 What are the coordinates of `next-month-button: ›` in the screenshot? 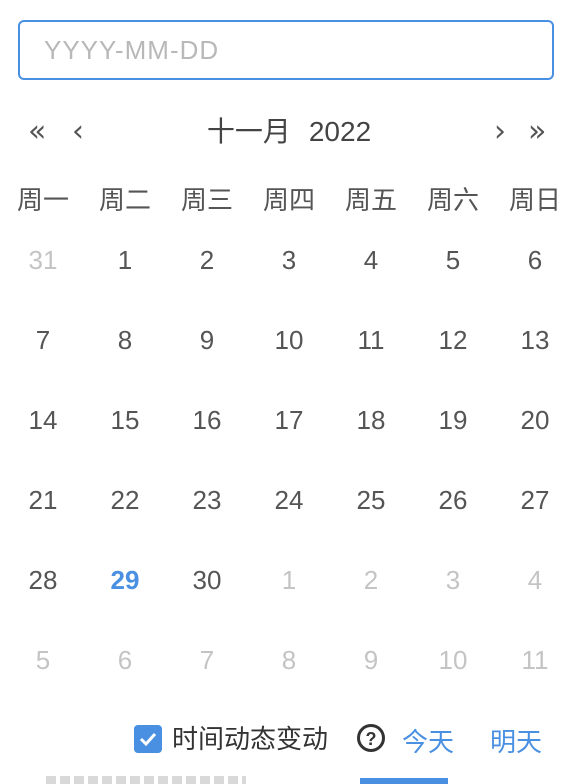 It's located at (500, 132).